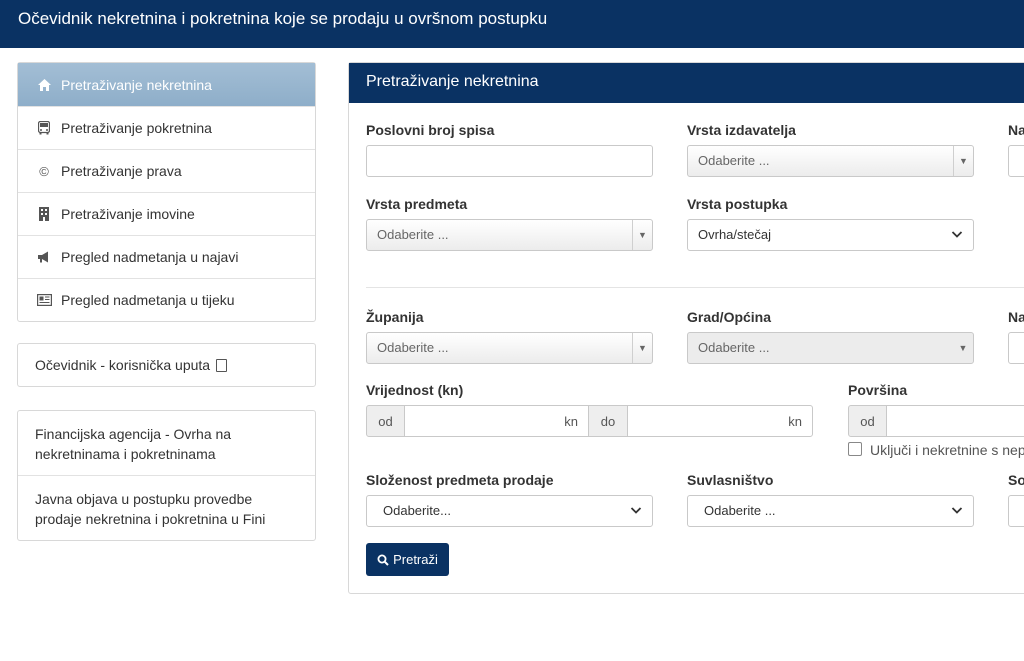 This screenshot has height=661, width=1024. What do you see at coordinates (830, 235) in the screenshot?
I see `procedure-type-select: Ovrha/stečaj` at bounding box center [830, 235].